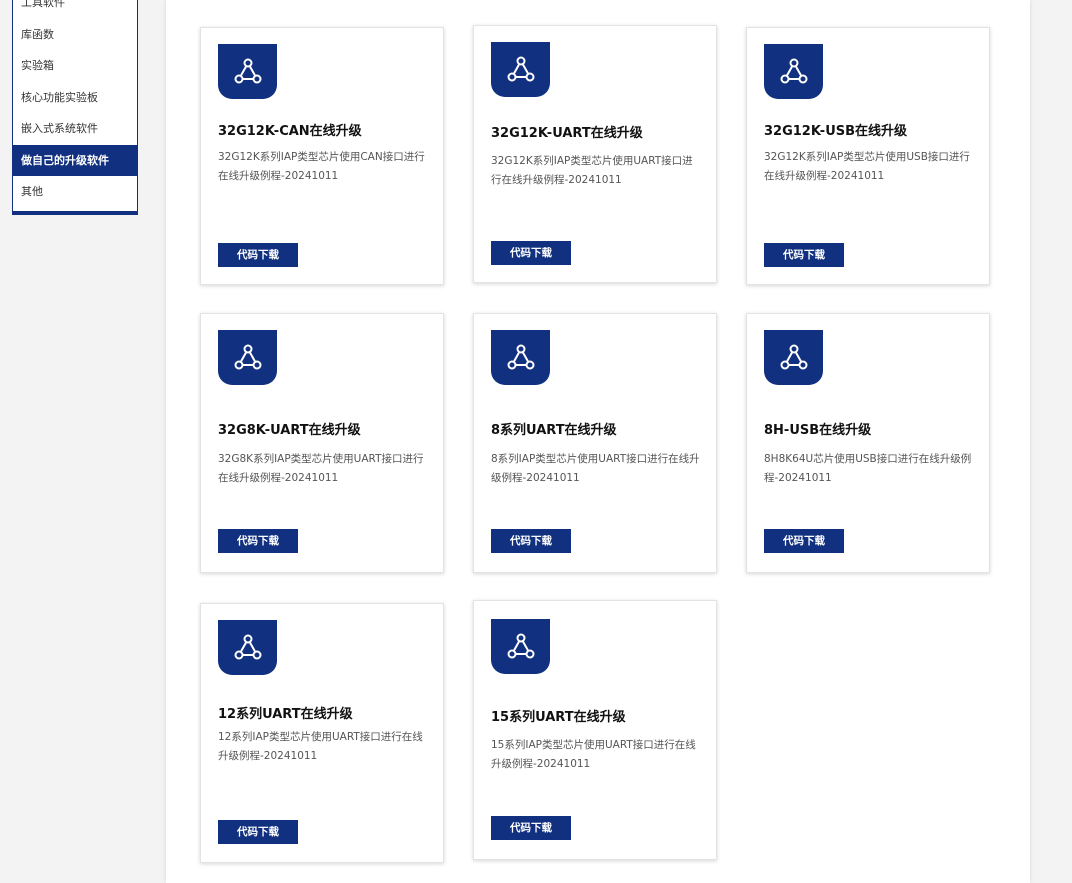 This screenshot has width=1072, height=883. What do you see at coordinates (75, 35) in the screenshot?
I see `sidebar-item-libraries: 库函数` at bounding box center [75, 35].